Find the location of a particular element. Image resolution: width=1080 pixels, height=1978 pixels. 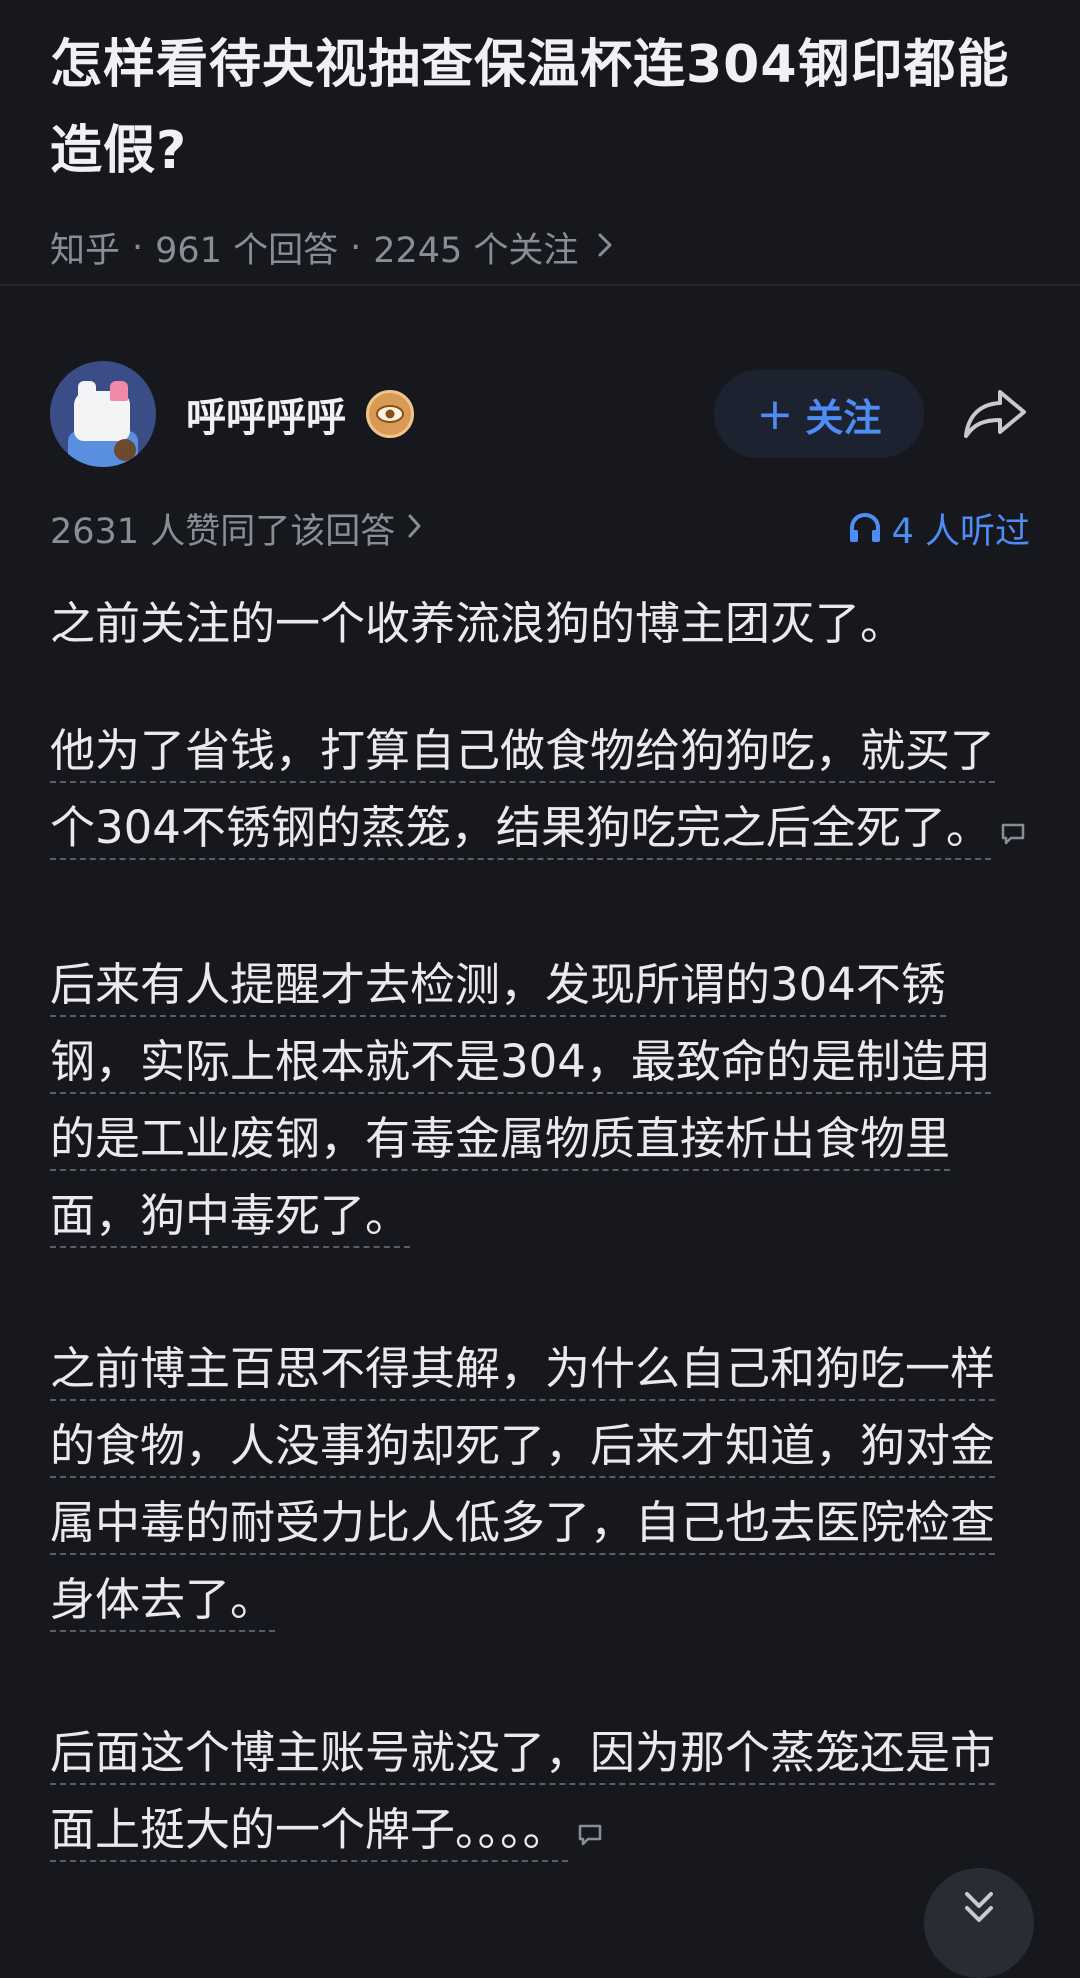

follow-button: + 关注 is located at coordinates (819, 414).